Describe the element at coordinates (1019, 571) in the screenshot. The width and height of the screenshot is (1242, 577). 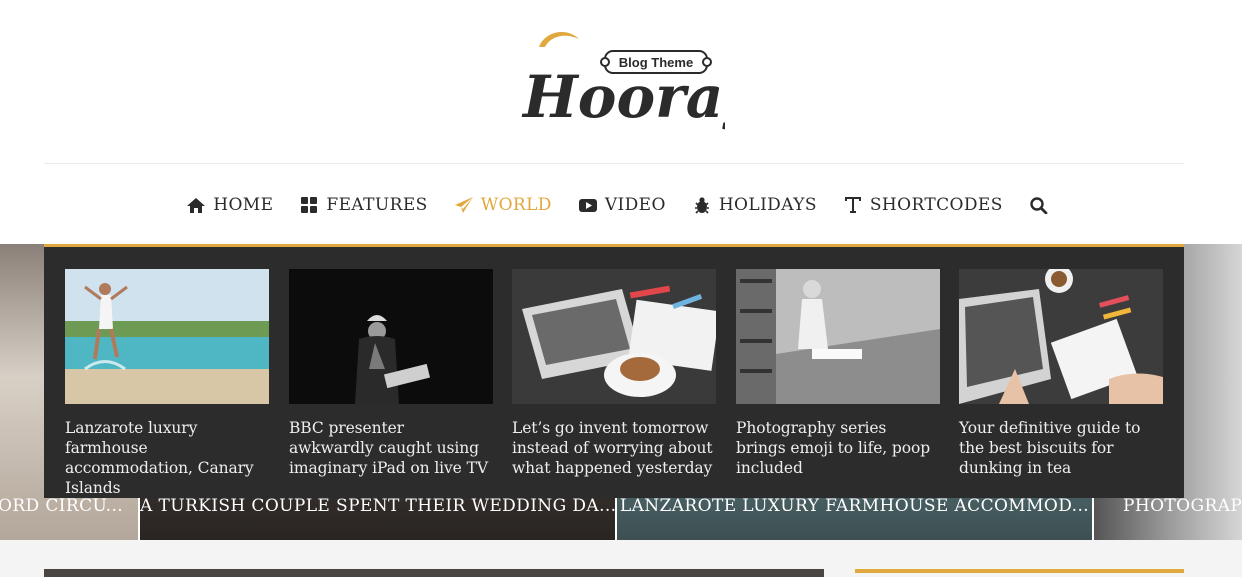
I see `sidebar-widget-accent` at that location.